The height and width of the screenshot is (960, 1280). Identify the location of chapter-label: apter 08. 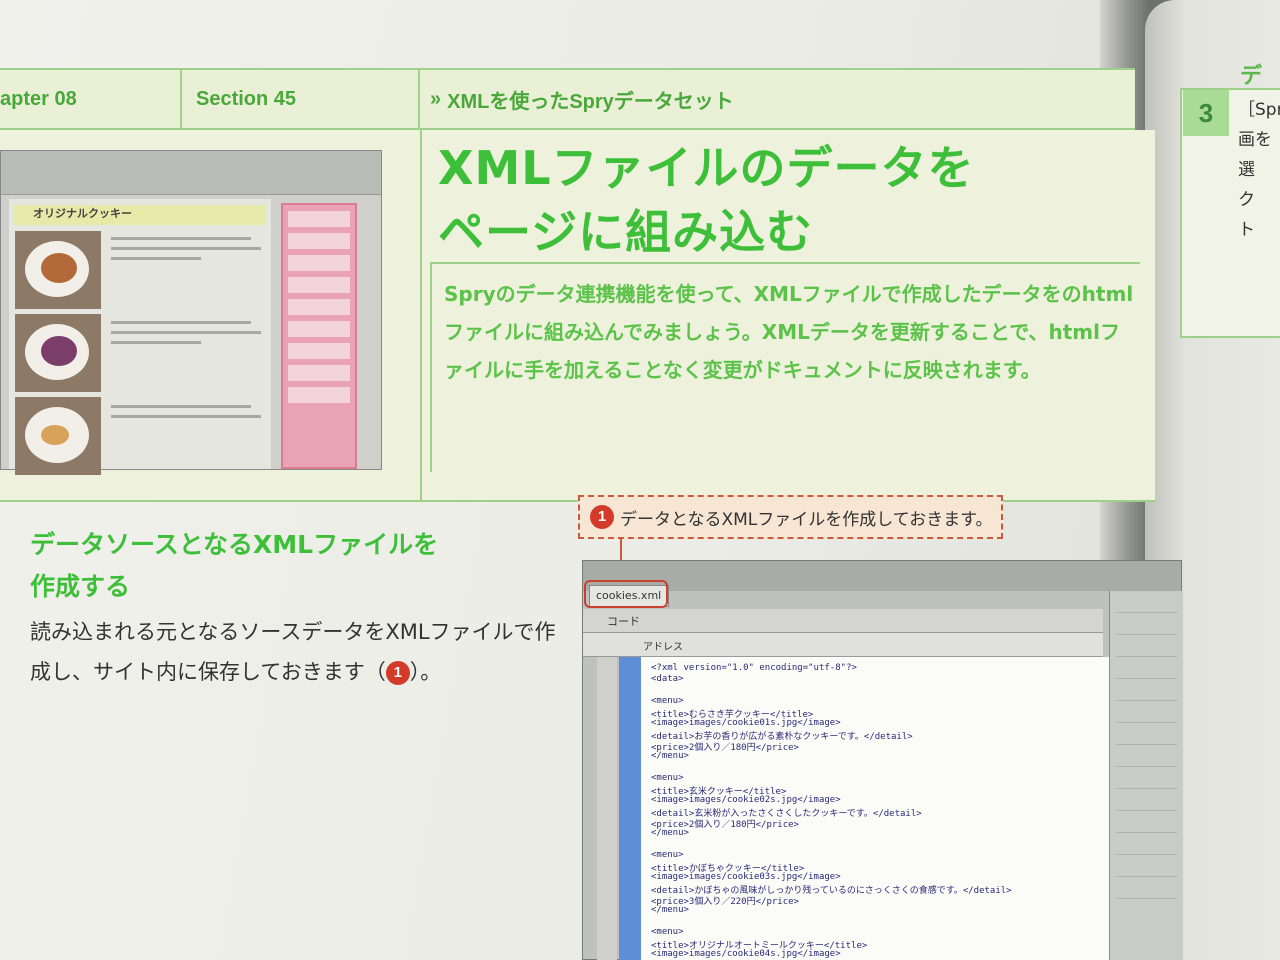
(38, 98).